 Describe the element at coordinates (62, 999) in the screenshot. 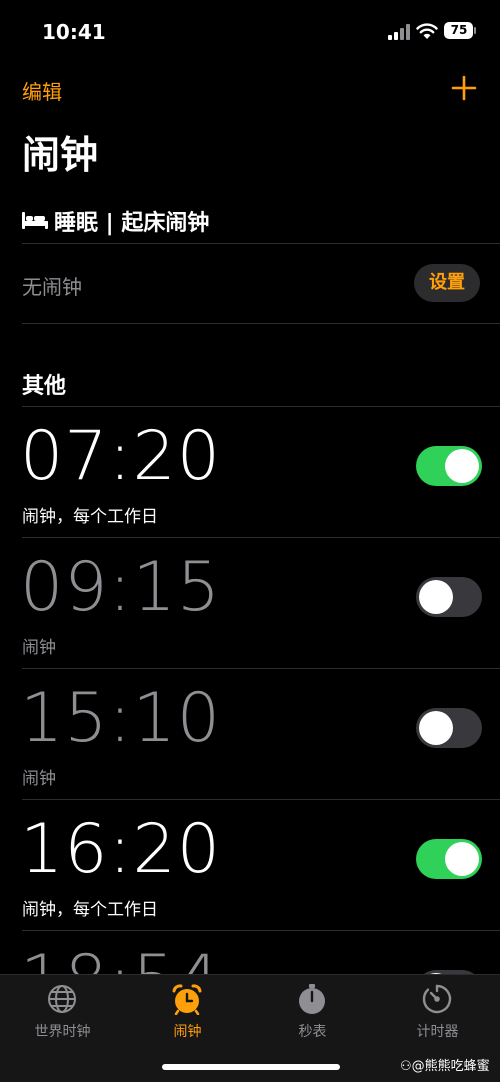

I see `globe-icon` at that location.